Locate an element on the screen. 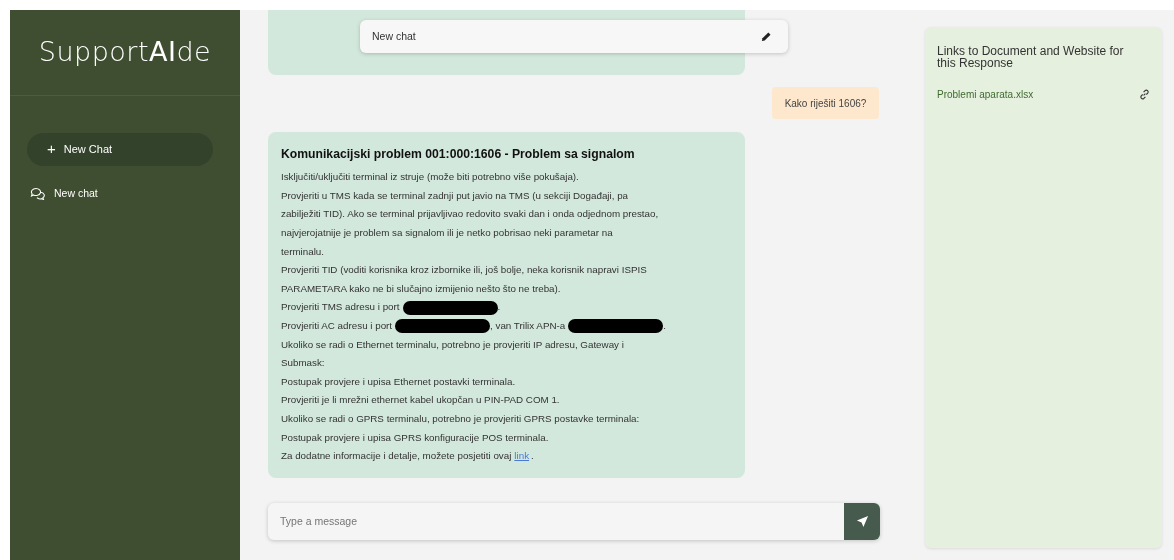 This screenshot has height=560, width=1174. response-line: zabilježiti TID). Ako se terminal prijavljivao redovito svaki dan i onda odjednom prestao, is located at coordinates (470, 214).